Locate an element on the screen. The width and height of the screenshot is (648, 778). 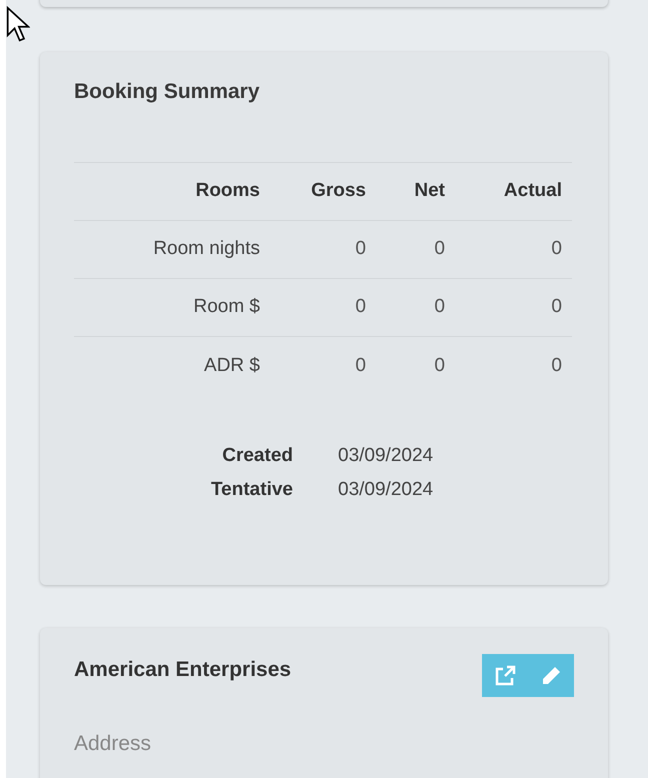
table-cell: Room $ is located at coordinates (172, 307).